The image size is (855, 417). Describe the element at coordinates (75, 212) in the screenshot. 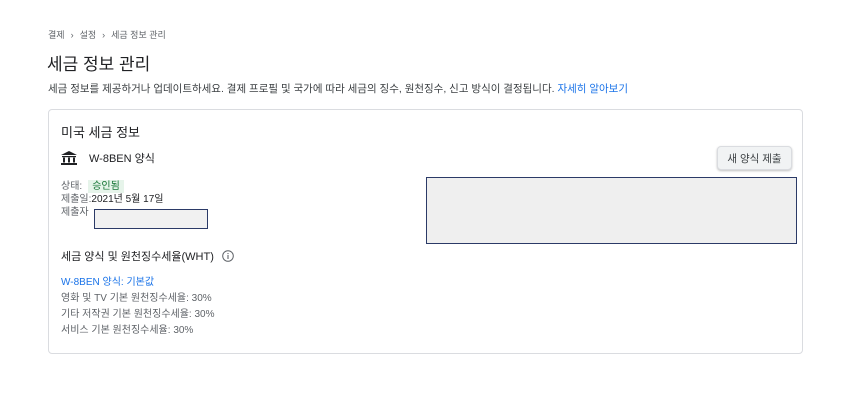

I see `submitter-label: 제출자` at that location.